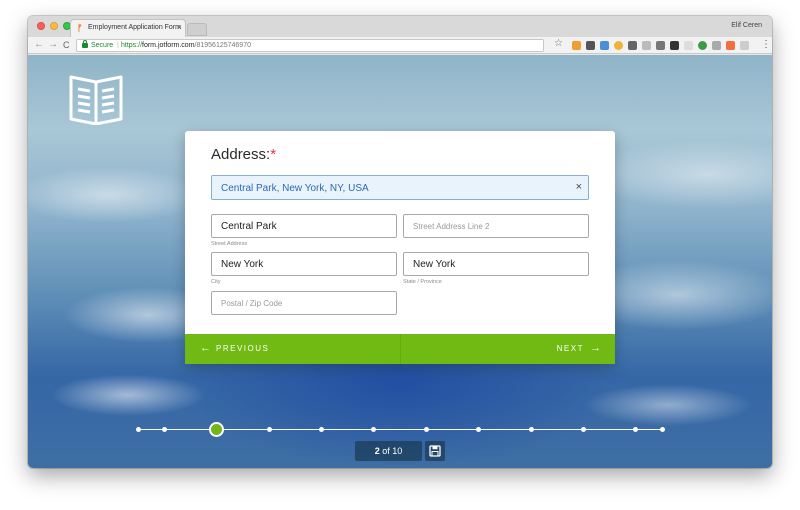  What do you see at coordinates (295, 188) in the screenshot?
I see `address-lookup-value: Central Park, New York, NY, USA` at bounding box center [295, 188].